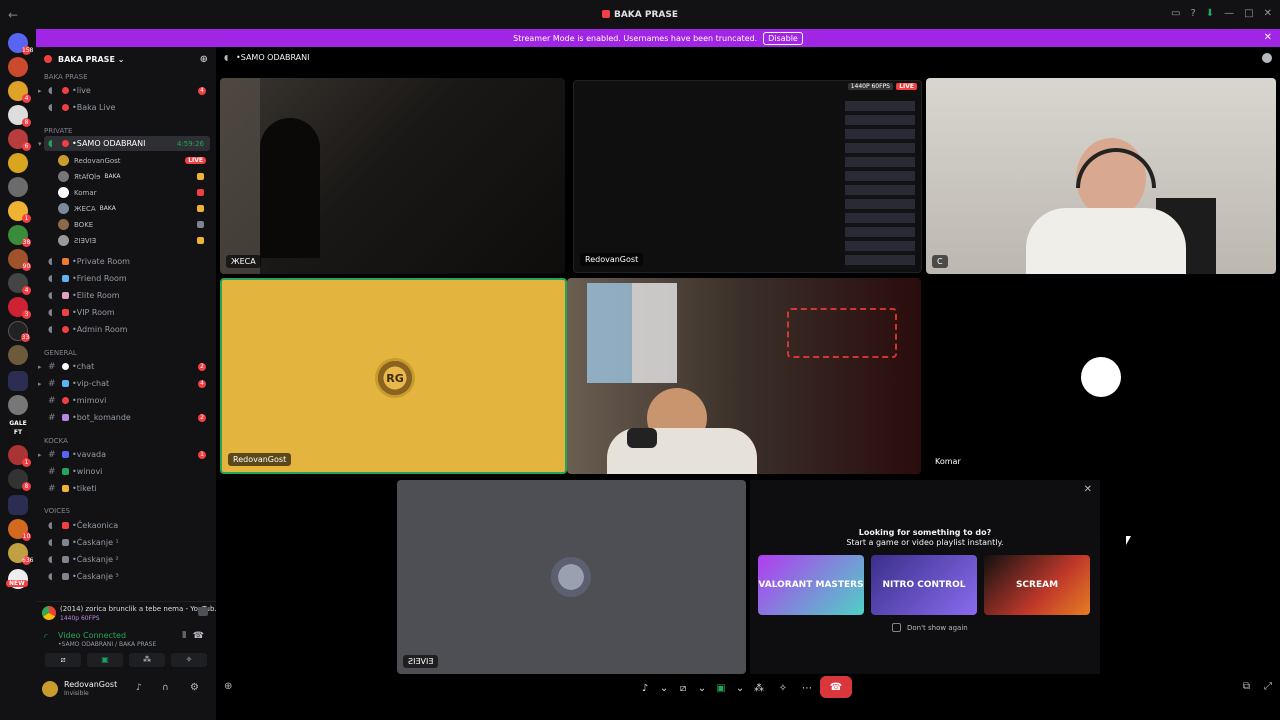 Image resolution: width=1280 pixels, height=720 pixels. Describe the element at coordinates (747, 176) in the screenshot. I see `stream-tile: 1440P 60FPS LIVE RedovanGost` at that location.